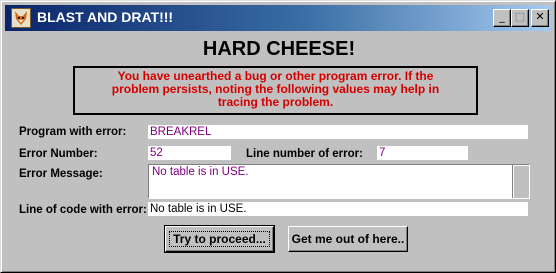 The width and height of the screenshot is (556, 273). Describe the element at coordinates (73, 132) in the screenshot. I see `program-label: Program with error:` at that location.